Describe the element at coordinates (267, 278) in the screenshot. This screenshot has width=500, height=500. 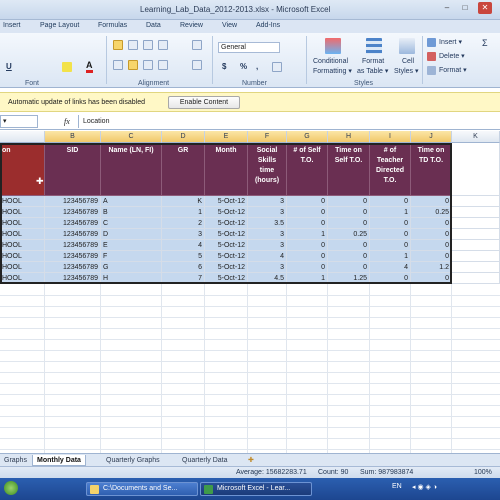
I see `table-cell: 4.5` at that location.